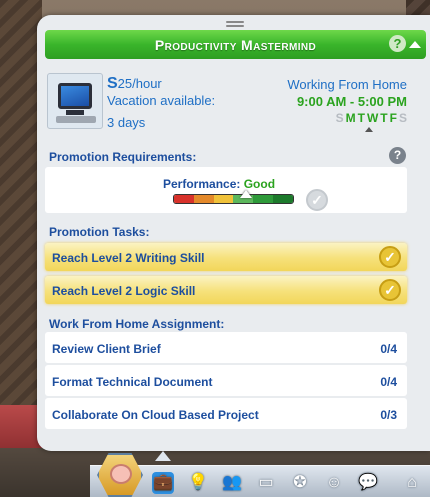 The width and height of the screenshot is (430, 497). I want to click on work-hours: 9:00 AM - 5:00 PM, so click(351, 101).